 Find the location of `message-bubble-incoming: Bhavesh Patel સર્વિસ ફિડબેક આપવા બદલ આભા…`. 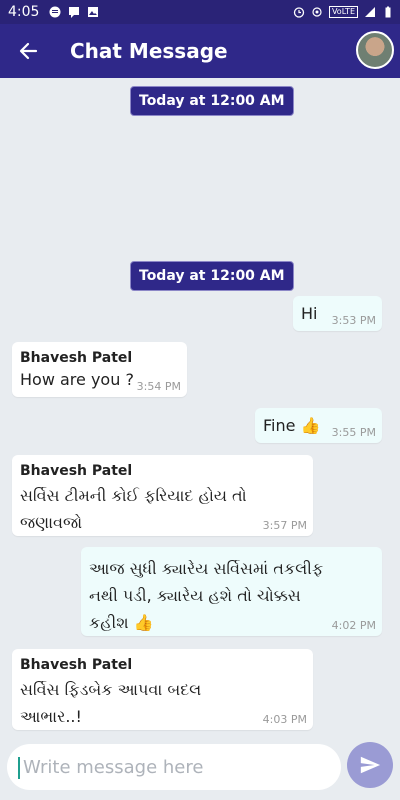

message-bubble-incoming: Bhavesh Patel સર્વિસ ફિડબેક આપવા બદલ આભા… is located at coordinates (162, 689).